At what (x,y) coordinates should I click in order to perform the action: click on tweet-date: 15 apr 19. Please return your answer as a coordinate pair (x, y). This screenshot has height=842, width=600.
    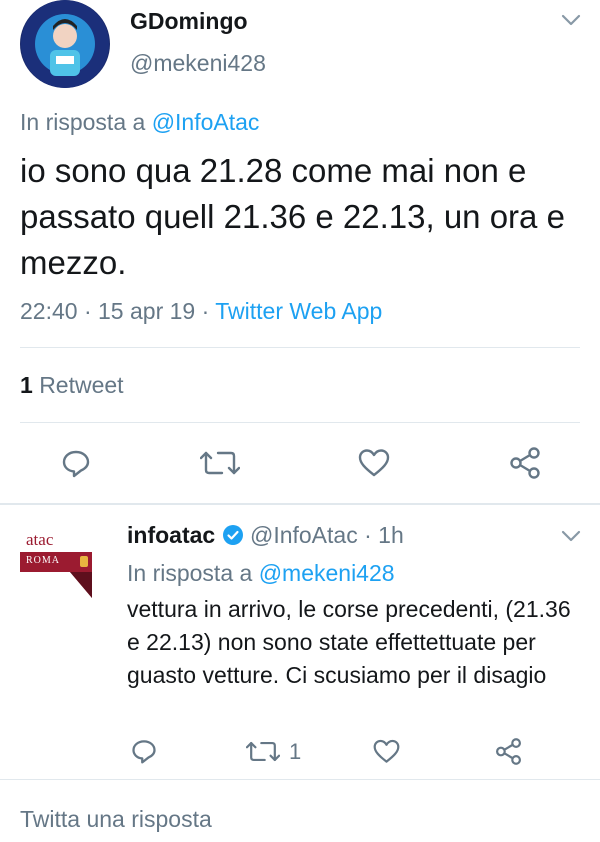
    Looking at the image, I should click on (147, 311).